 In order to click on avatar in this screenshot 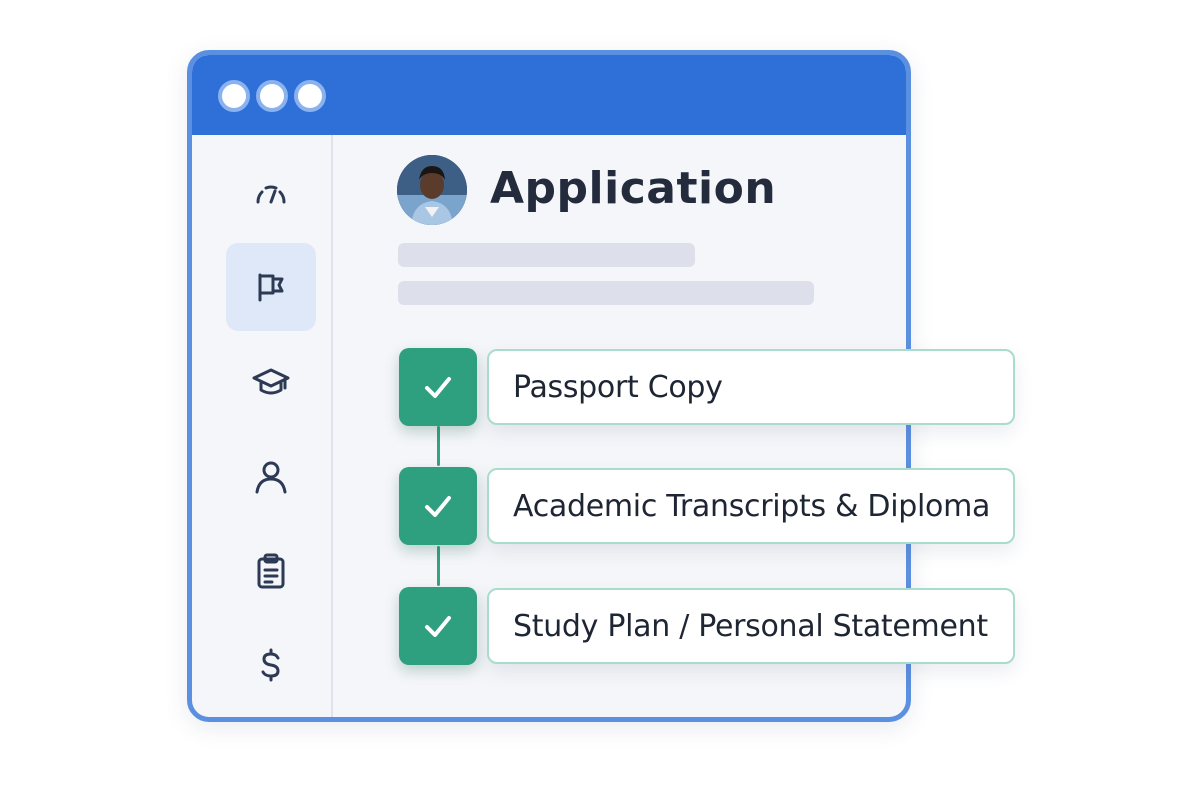, I will do `click(432, 190)`.